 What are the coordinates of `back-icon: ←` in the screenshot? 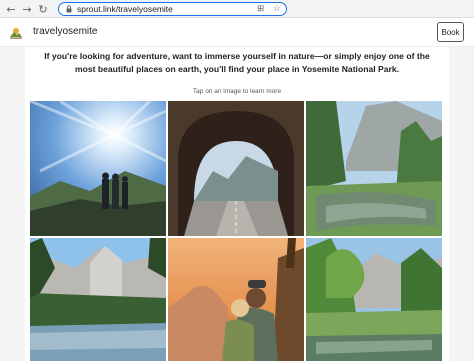 It's located at (11, 9).